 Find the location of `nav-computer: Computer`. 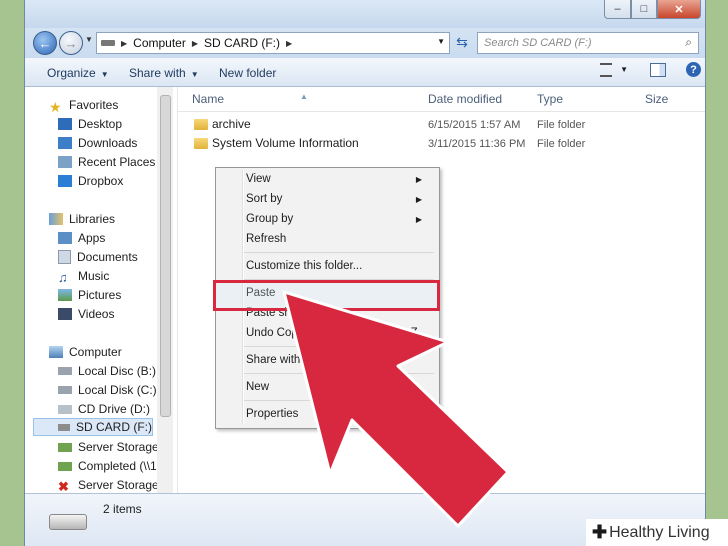

nav-computer: Computer is located at coordinates (85, 352).